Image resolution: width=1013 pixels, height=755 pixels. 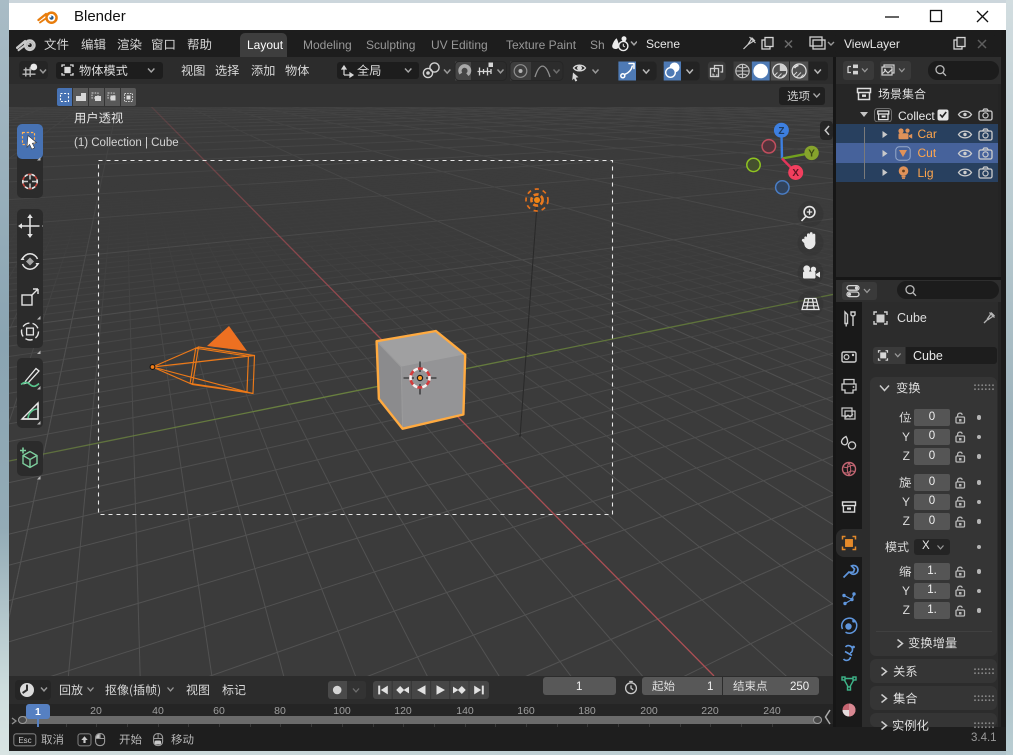 What do you see at coordinates (781, 131) in the screenshot?
I see `svg-text: Z` at bounding box center [781, 131].